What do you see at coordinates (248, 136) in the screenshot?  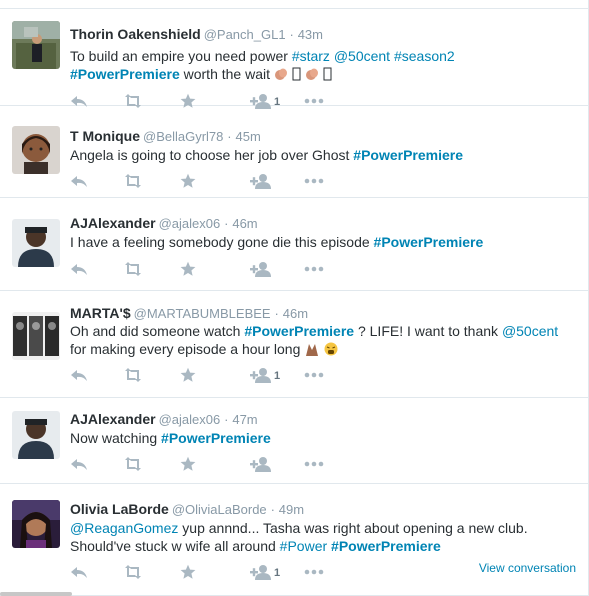 I see `tweet-timestamp: 45m` at bounding box center [248, 136].